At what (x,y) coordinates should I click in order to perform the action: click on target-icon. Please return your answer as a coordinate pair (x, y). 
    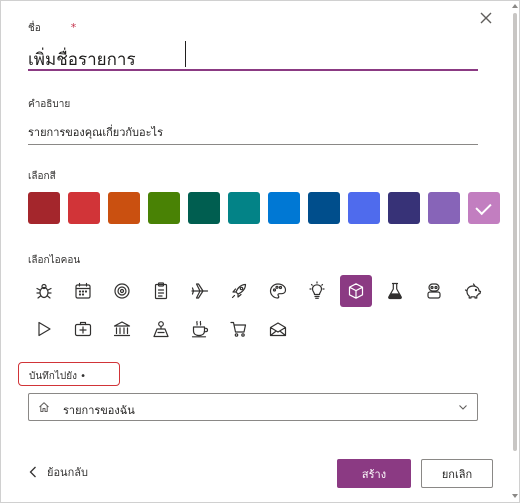
    Looking at the image, I should click on (122, 291).